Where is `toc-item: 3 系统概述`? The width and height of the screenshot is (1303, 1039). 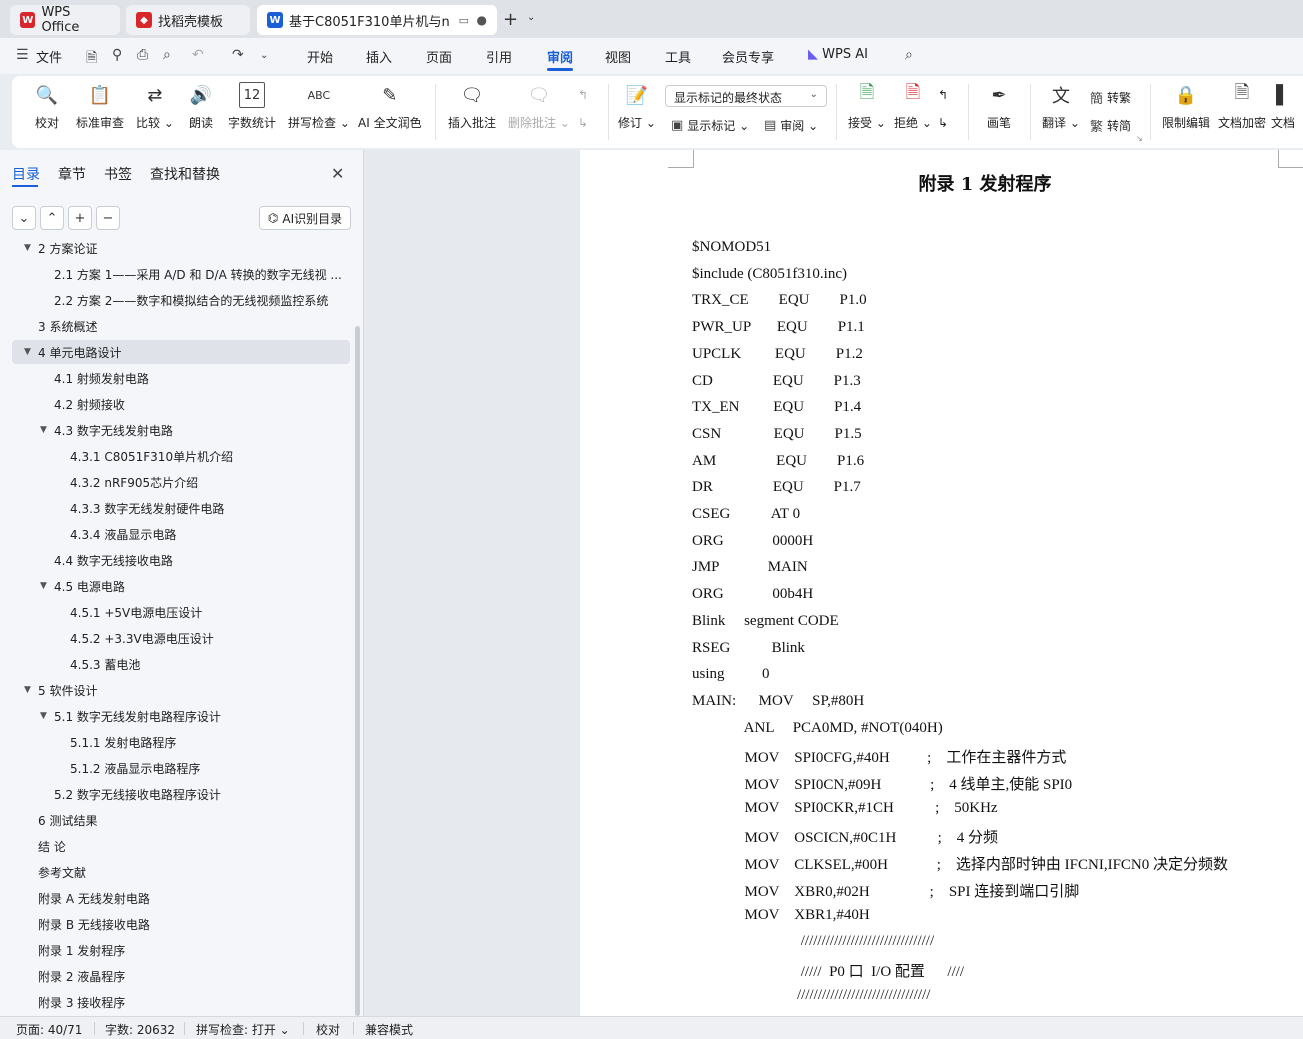
toc-item: 3 系统概述 is located at coordinates (60, 326).